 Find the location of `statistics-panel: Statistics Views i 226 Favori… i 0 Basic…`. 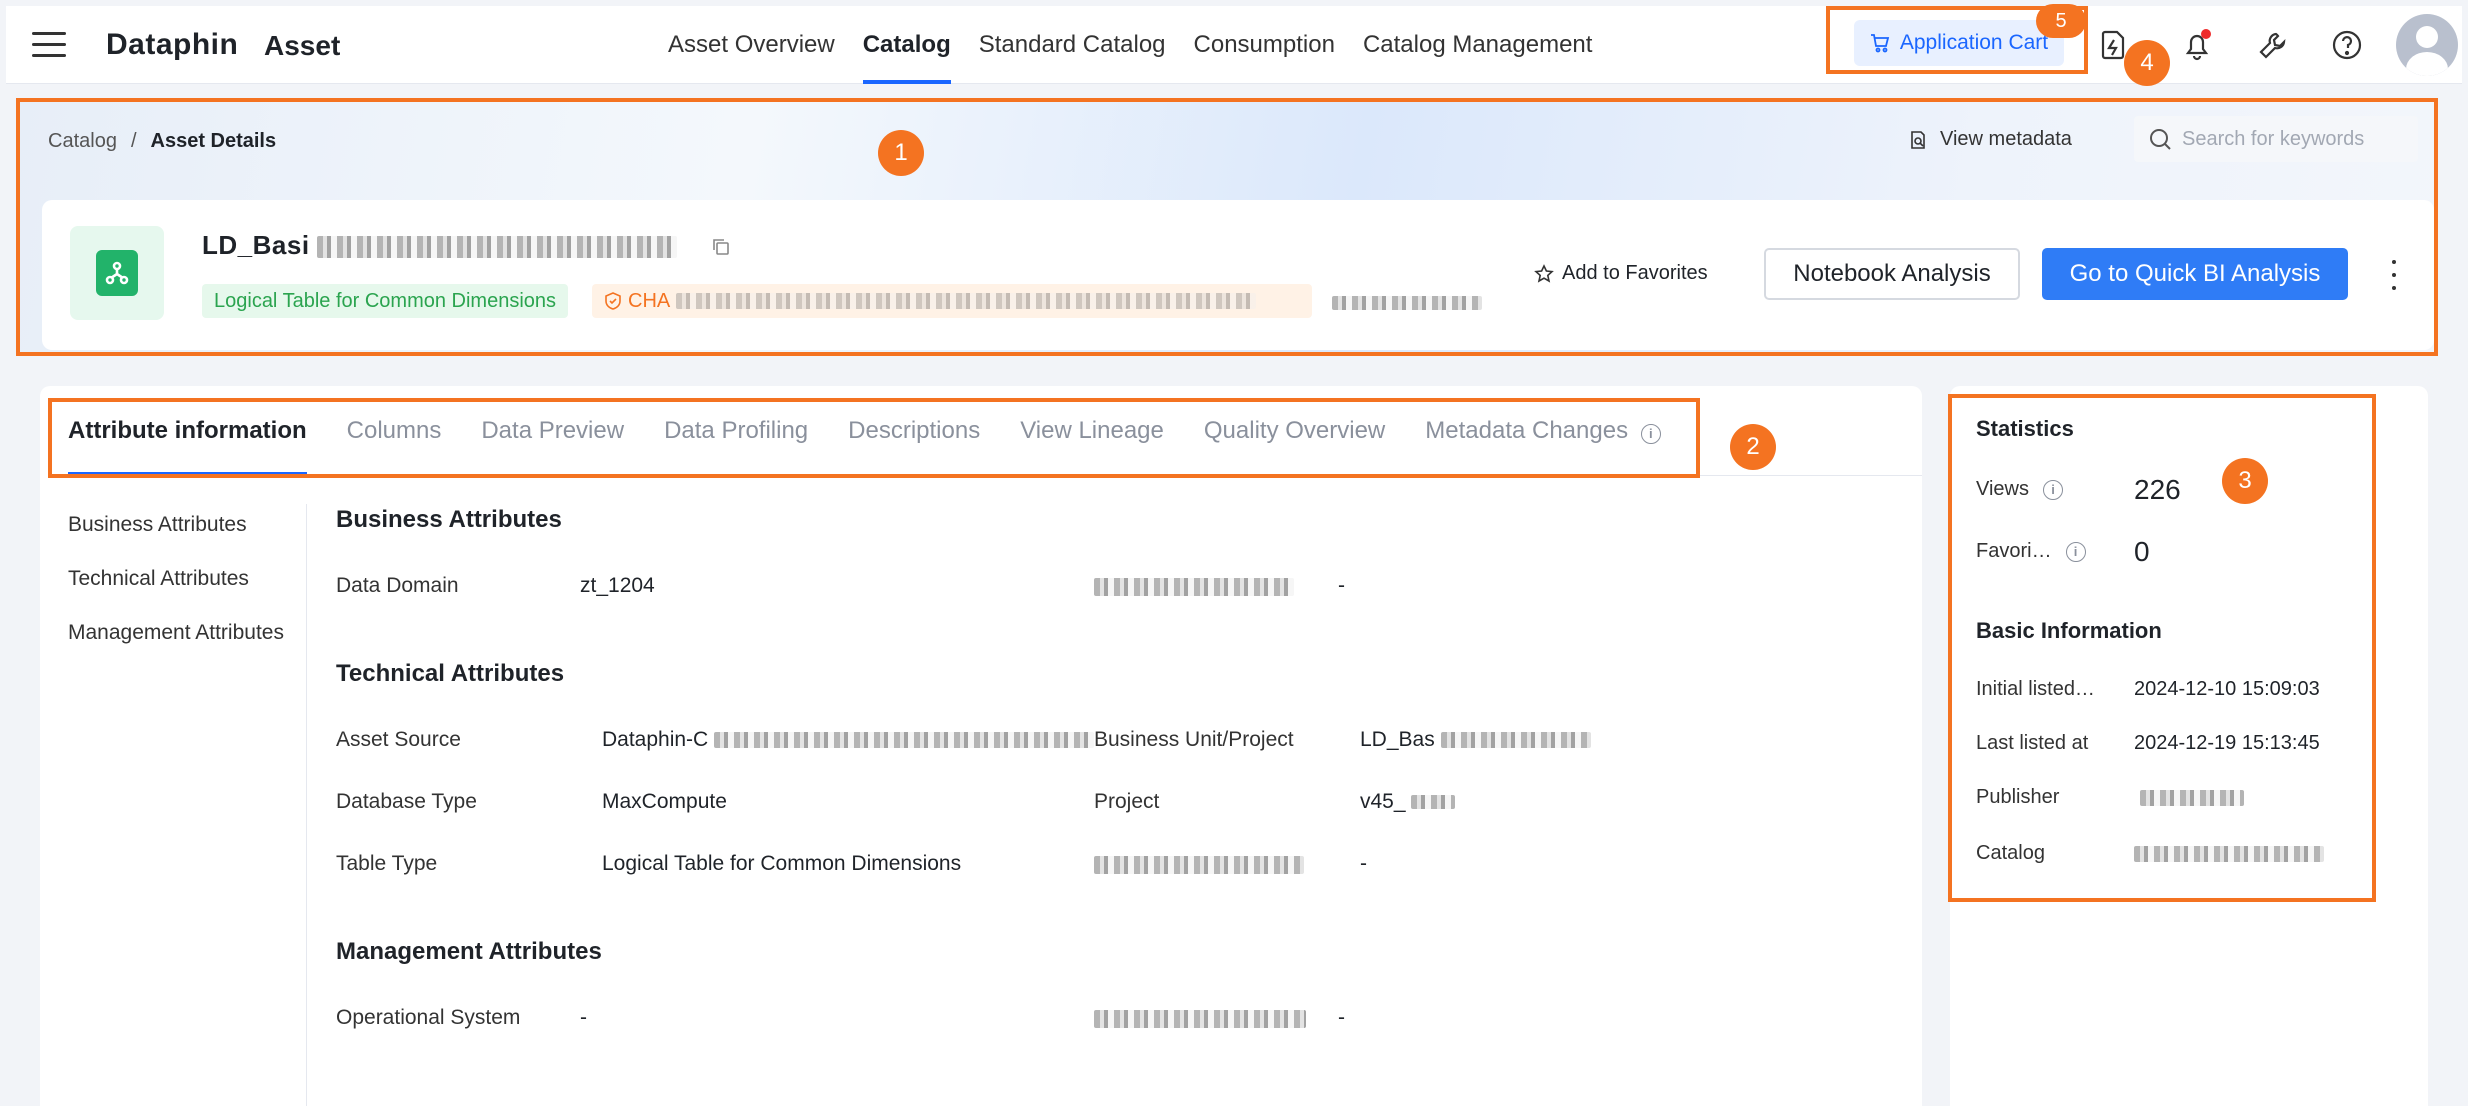

statistics-panel: Statistics Views i 226 Favori… i 0 Basic… is located at coordinates (2189, 746).